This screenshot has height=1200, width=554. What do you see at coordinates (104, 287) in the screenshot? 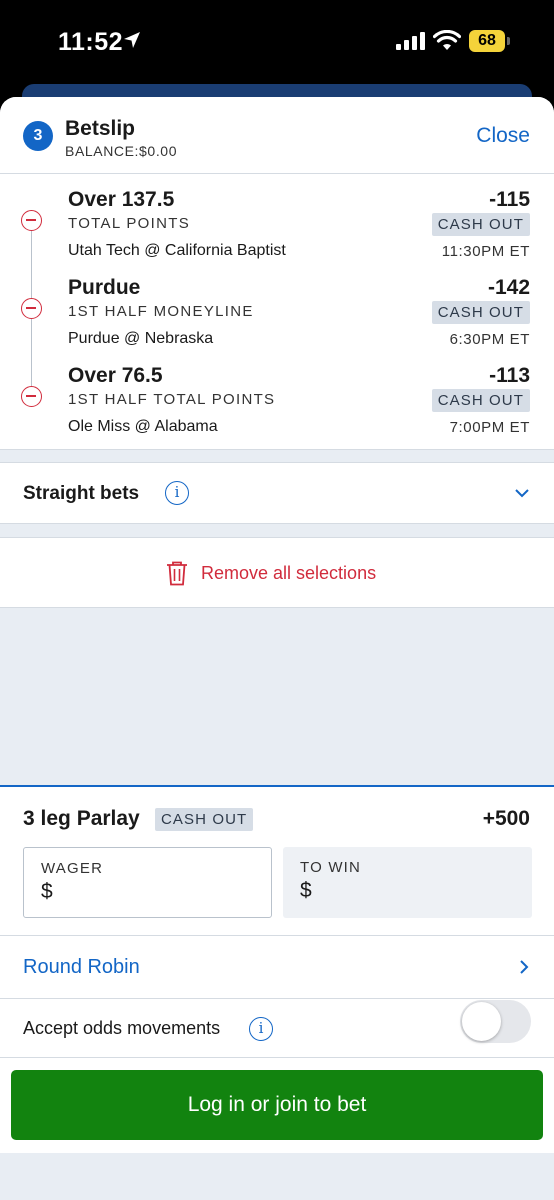
I see `leg-selection: Purdue` at bounding box center [104, 287].